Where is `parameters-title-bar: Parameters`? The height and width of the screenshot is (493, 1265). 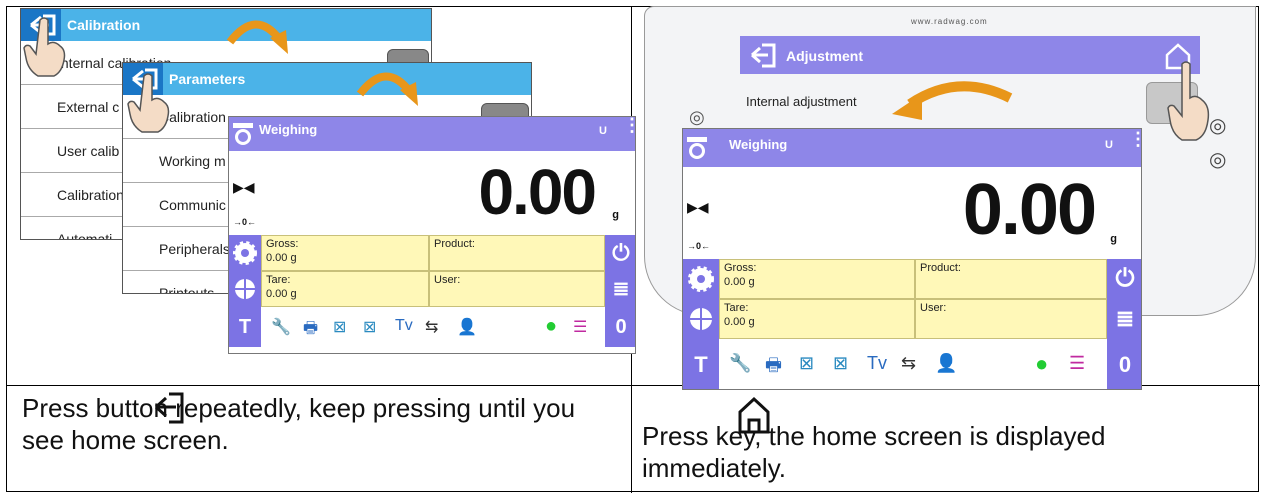 parameters-title-bar: Parameters is located at coordinates (327, 79).